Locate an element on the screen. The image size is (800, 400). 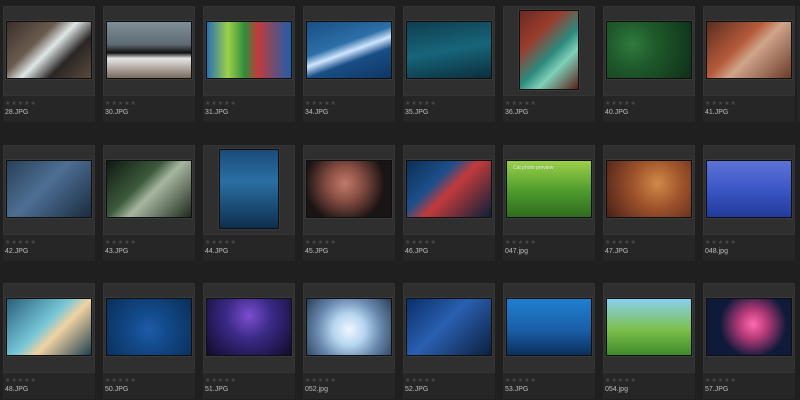
thumbnail-cell: ★★★★★ 28.JPG is located at coordinates (49, 64).